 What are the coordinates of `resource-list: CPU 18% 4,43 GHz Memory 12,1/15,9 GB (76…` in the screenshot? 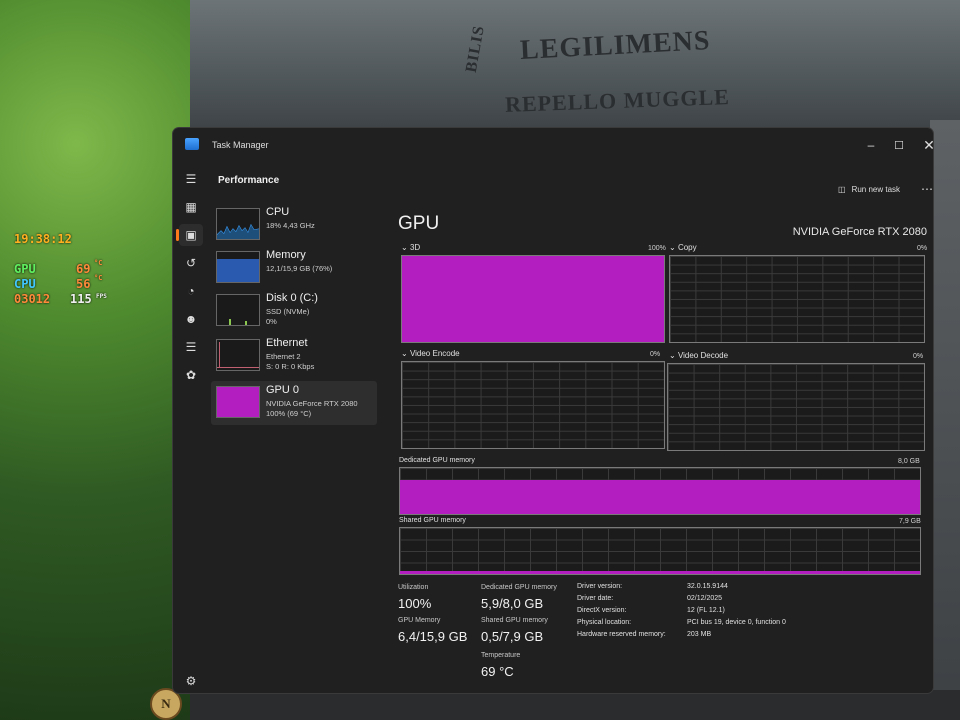 It's located at (294, 353).